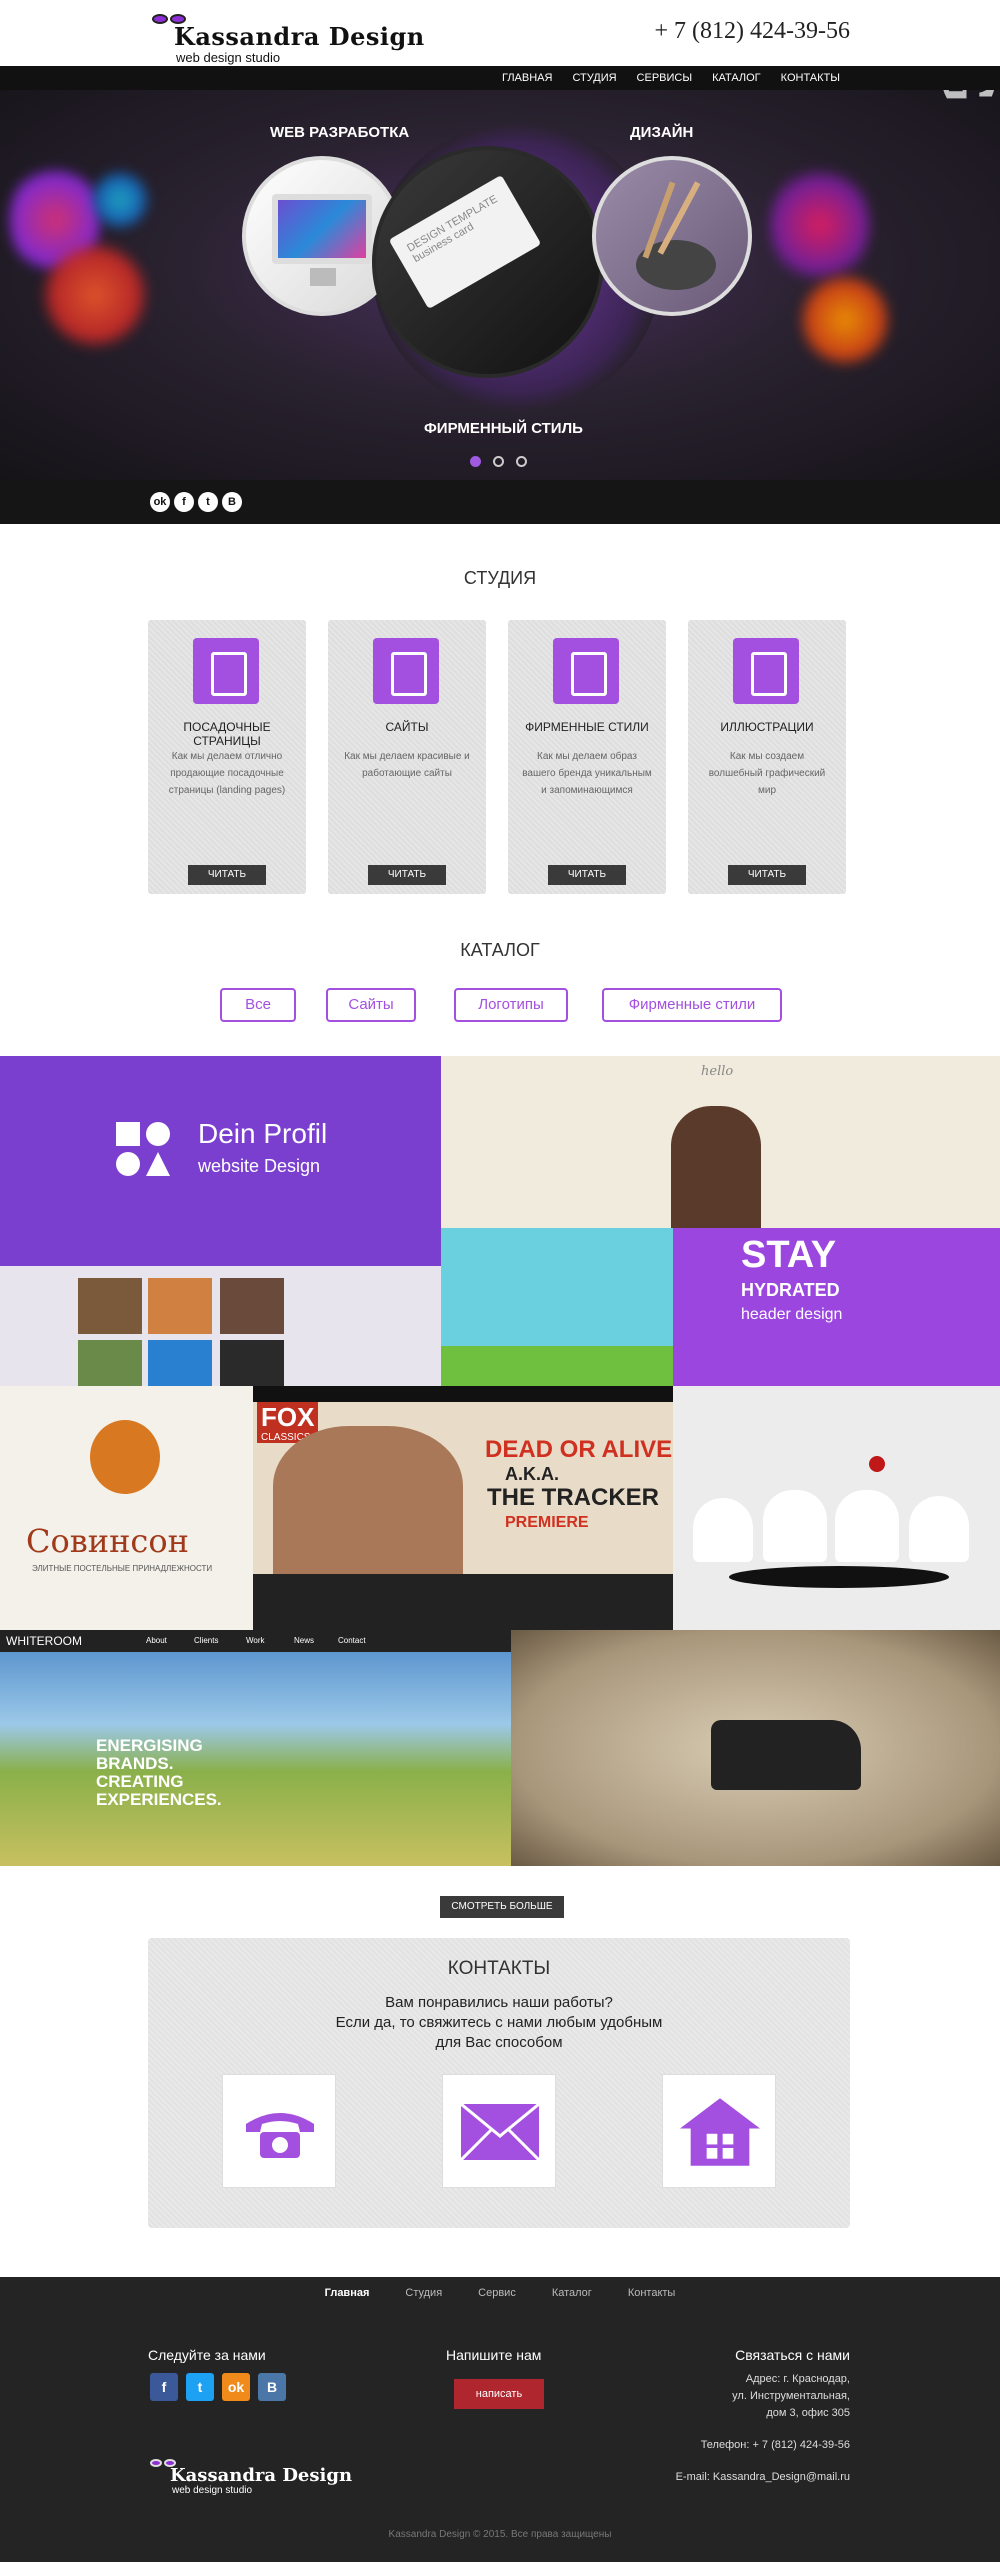 The height and width of the screenshot is (2562, 1000). What do you see at coordinates (140, 1781) in the screenshot?
I see `wr-headline-3: CREATING` at bounding box center [140, 1781].